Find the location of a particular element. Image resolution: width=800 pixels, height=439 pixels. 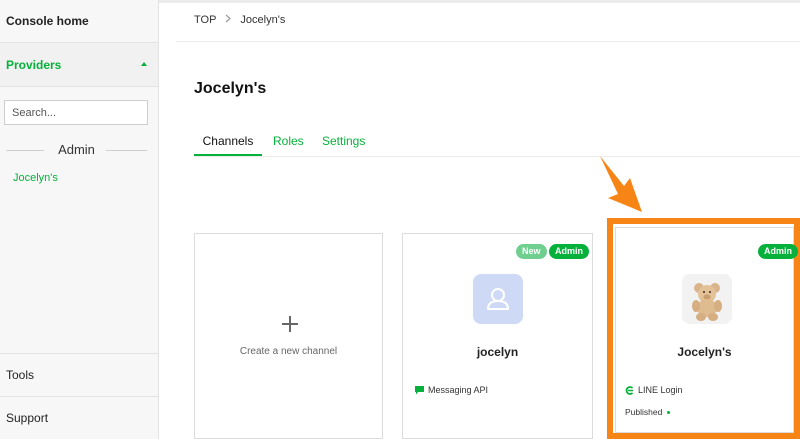

channel-card-jocelyns: Admin Jocelyn's LINE Login Published is located at coordinates (706, 330).